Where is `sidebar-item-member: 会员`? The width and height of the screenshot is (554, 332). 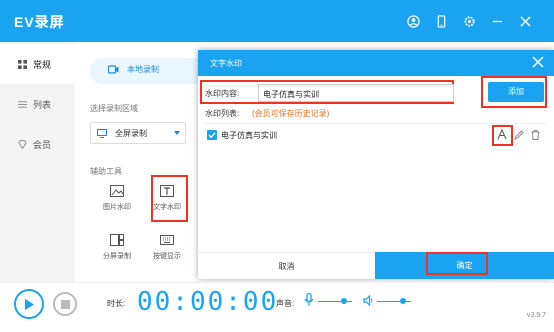 sidebar-item-member: 会员 is located at coordinates (37, 144).